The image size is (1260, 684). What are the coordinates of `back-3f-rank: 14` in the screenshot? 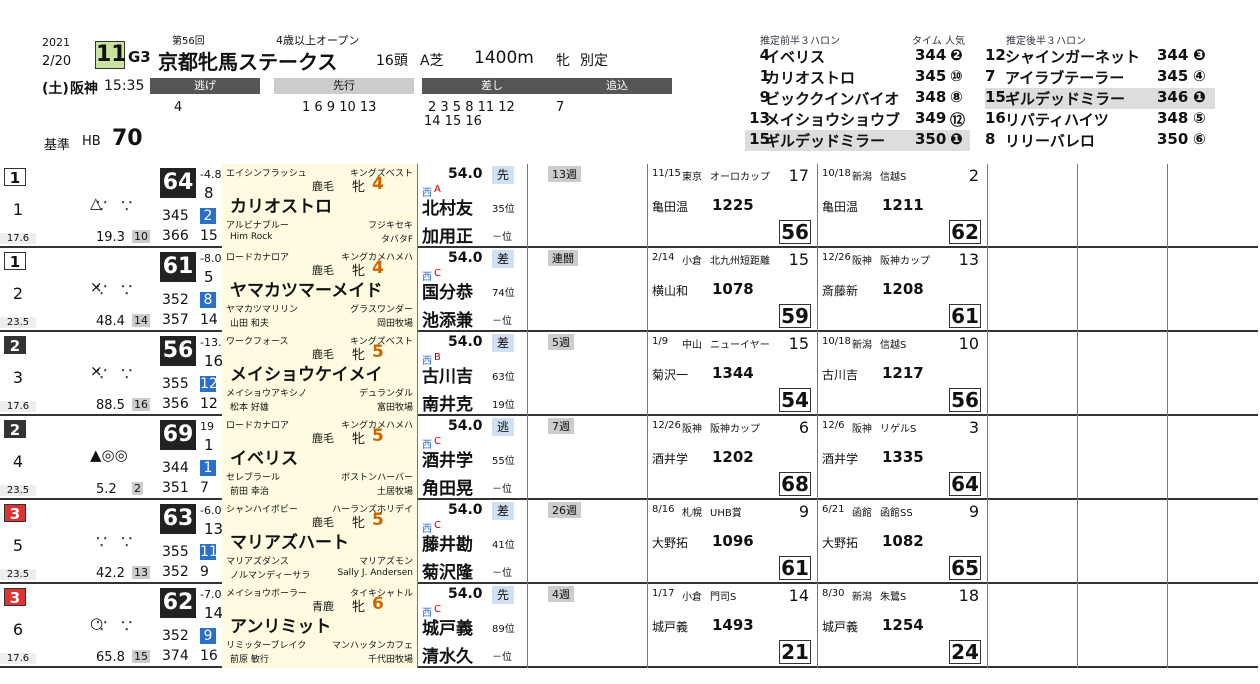 It's located at (209, 320).